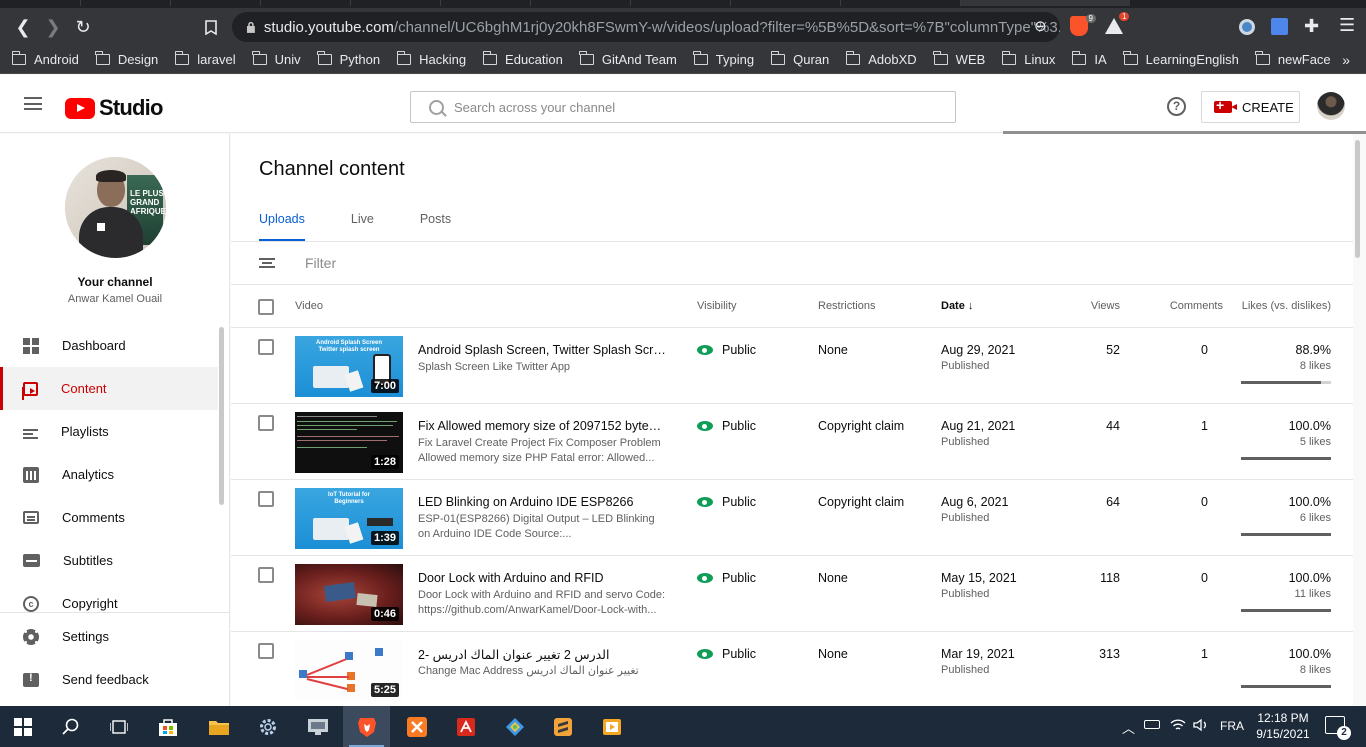  I want to click on video-thumbnail: IoT Tutorial for Beginners 1:39, so click(349, 518).